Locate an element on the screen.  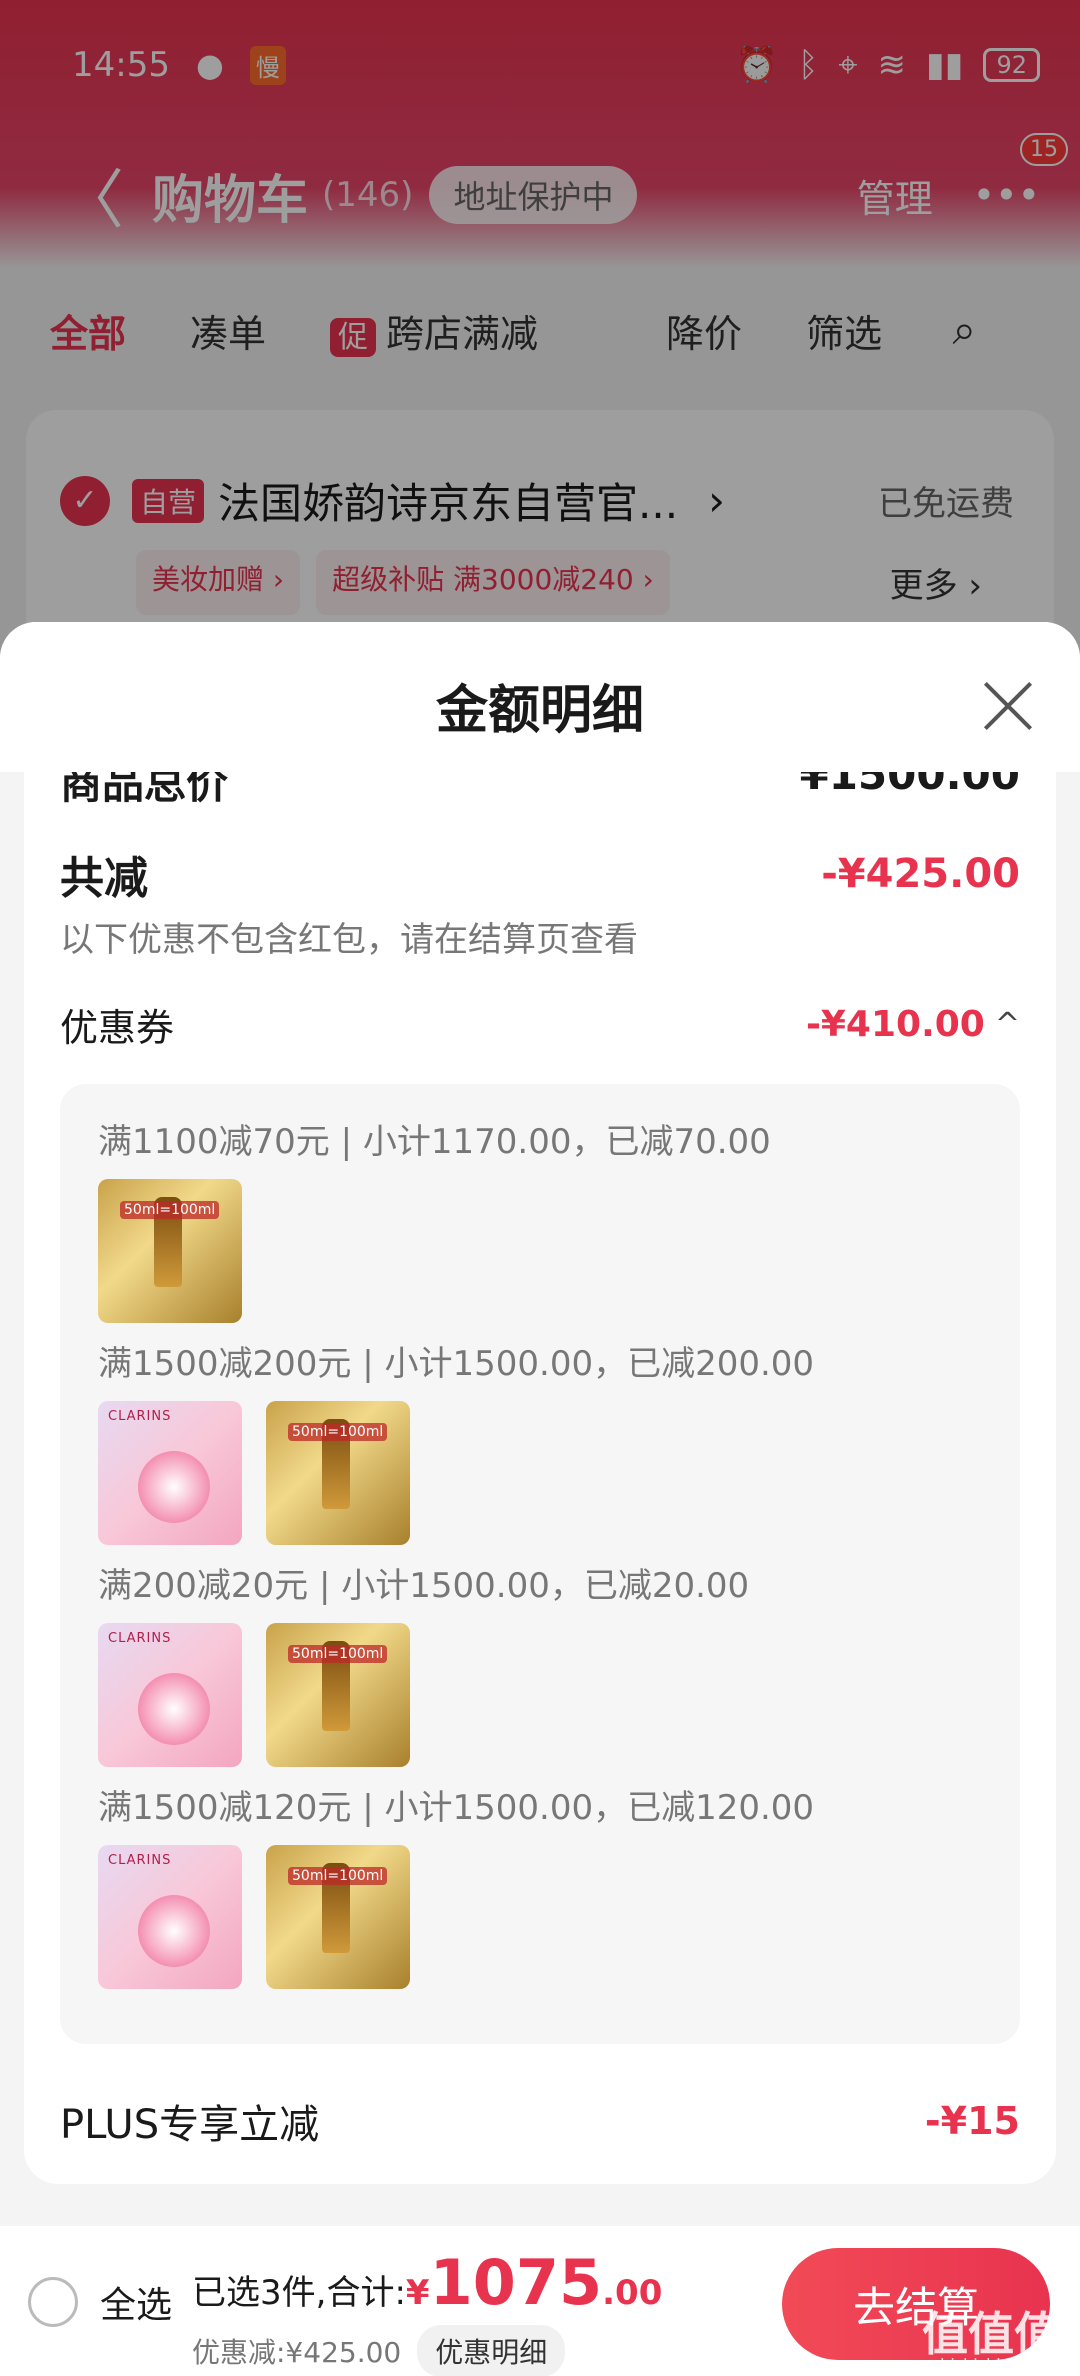
plus-discount-label: PLUS专享立减 is located at coordinates (190, 2125).